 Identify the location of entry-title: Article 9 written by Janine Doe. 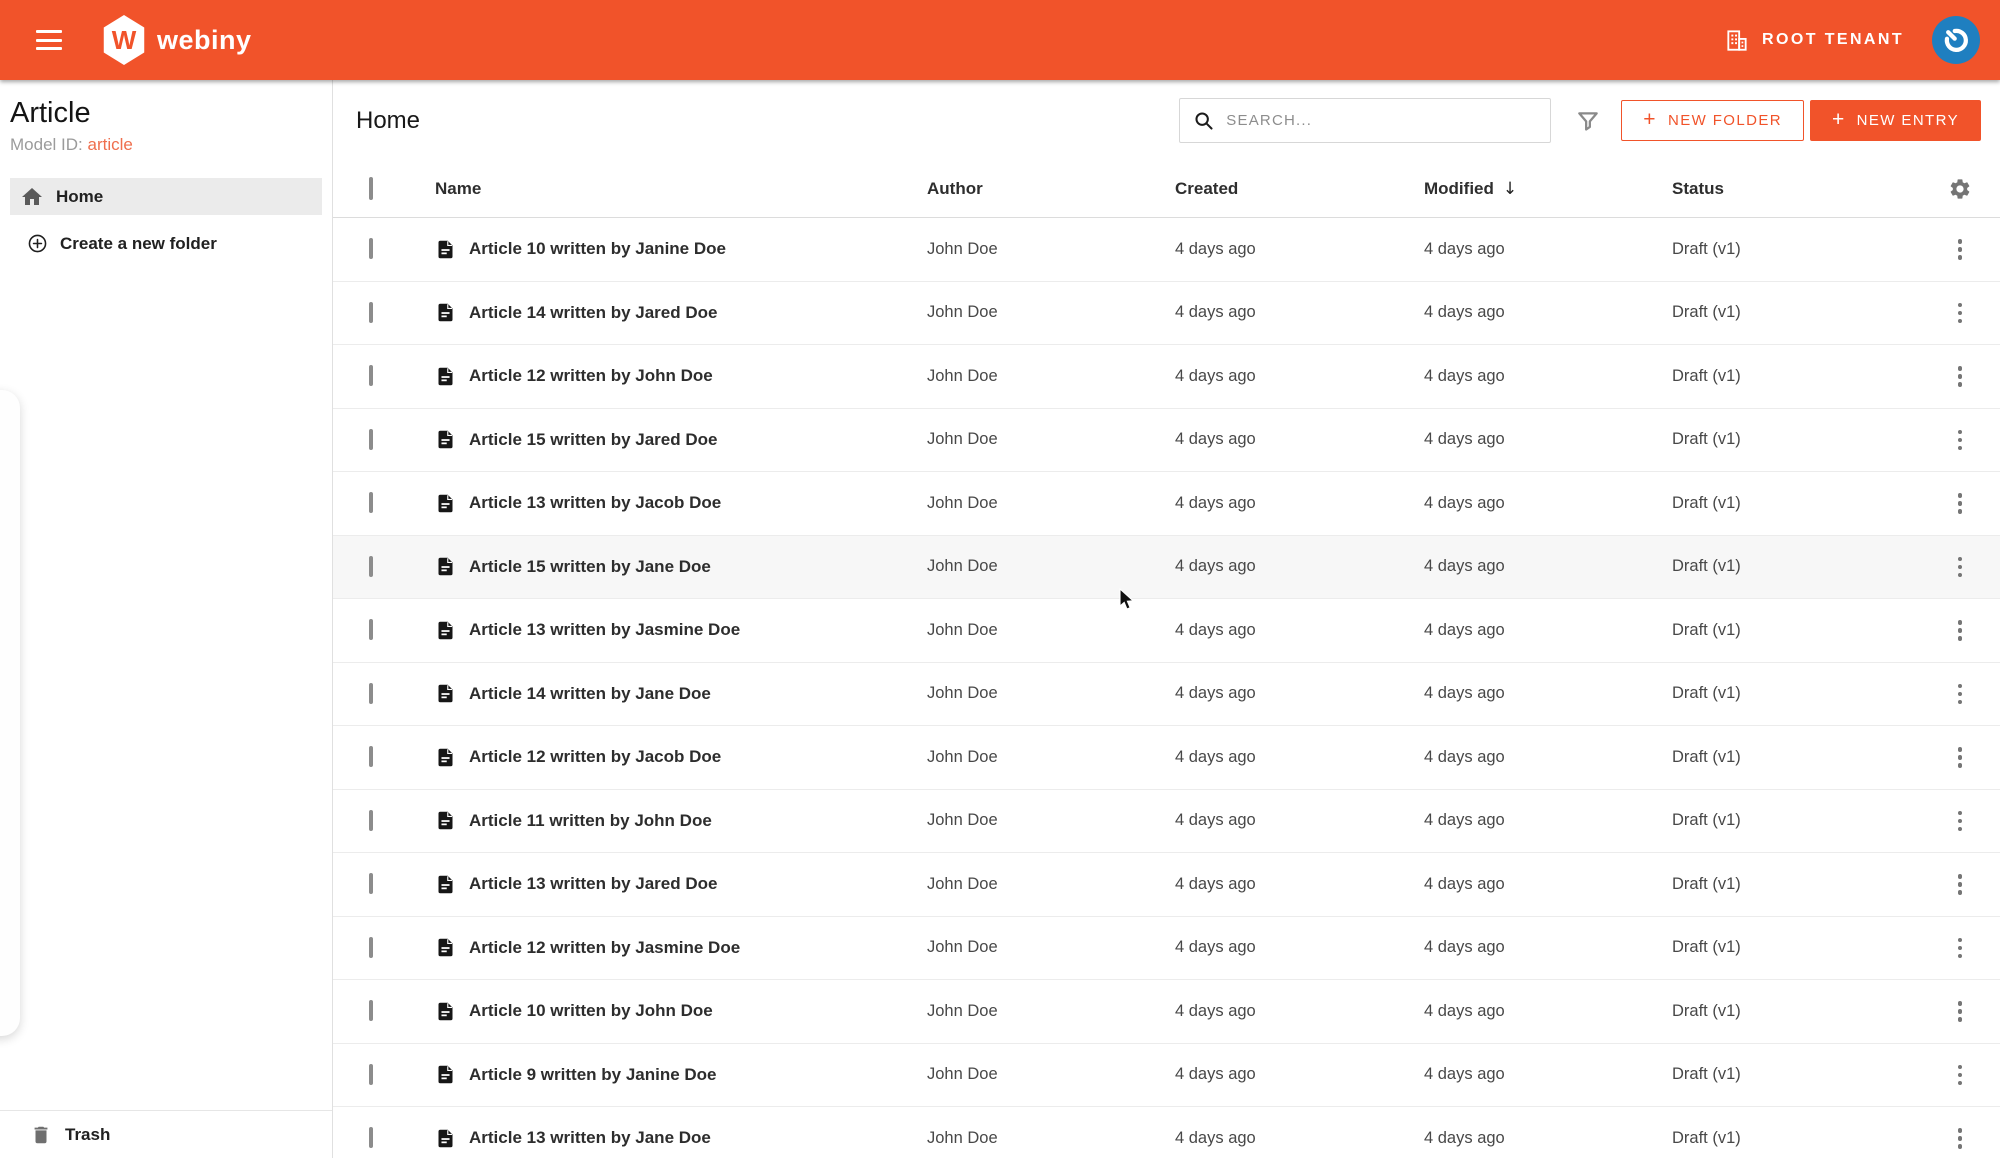
(593, 1075).